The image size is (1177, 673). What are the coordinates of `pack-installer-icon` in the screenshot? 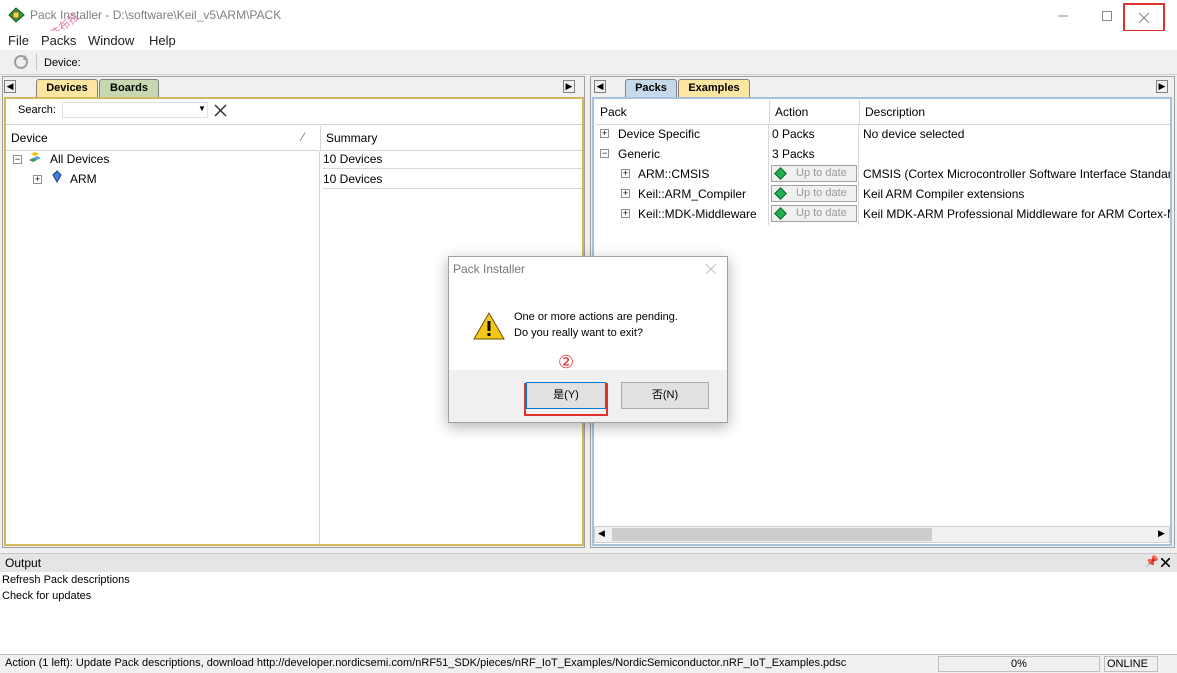 It's located at (16, 15).